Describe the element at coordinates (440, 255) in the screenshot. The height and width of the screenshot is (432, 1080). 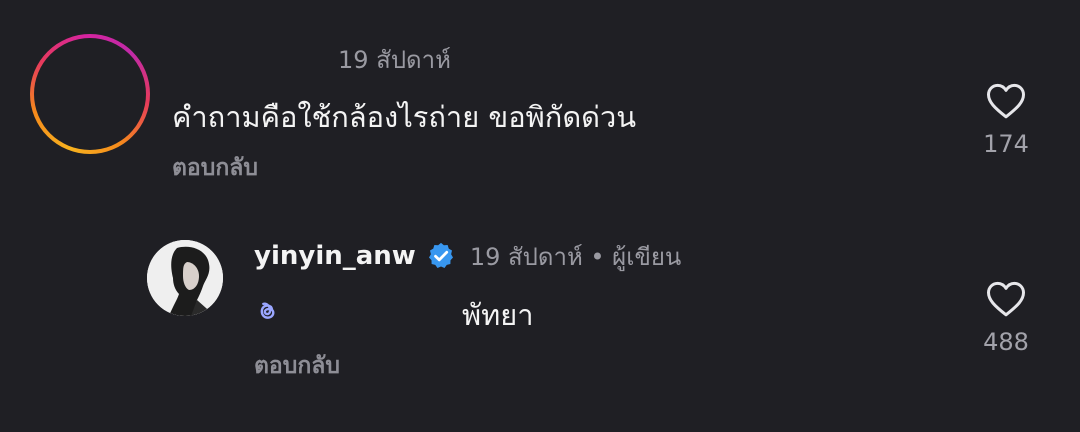
I see `verified-badge-icon` at that location.